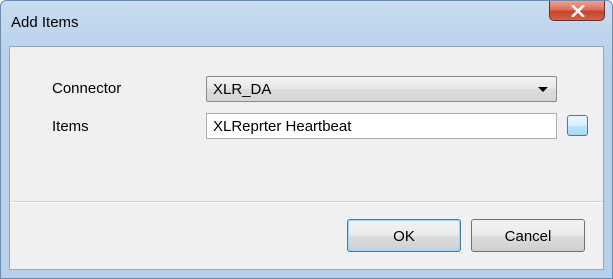  Describe the element at coordinates (306, 21) in the screenshot. I see `title-bar: Add Items` at that location.